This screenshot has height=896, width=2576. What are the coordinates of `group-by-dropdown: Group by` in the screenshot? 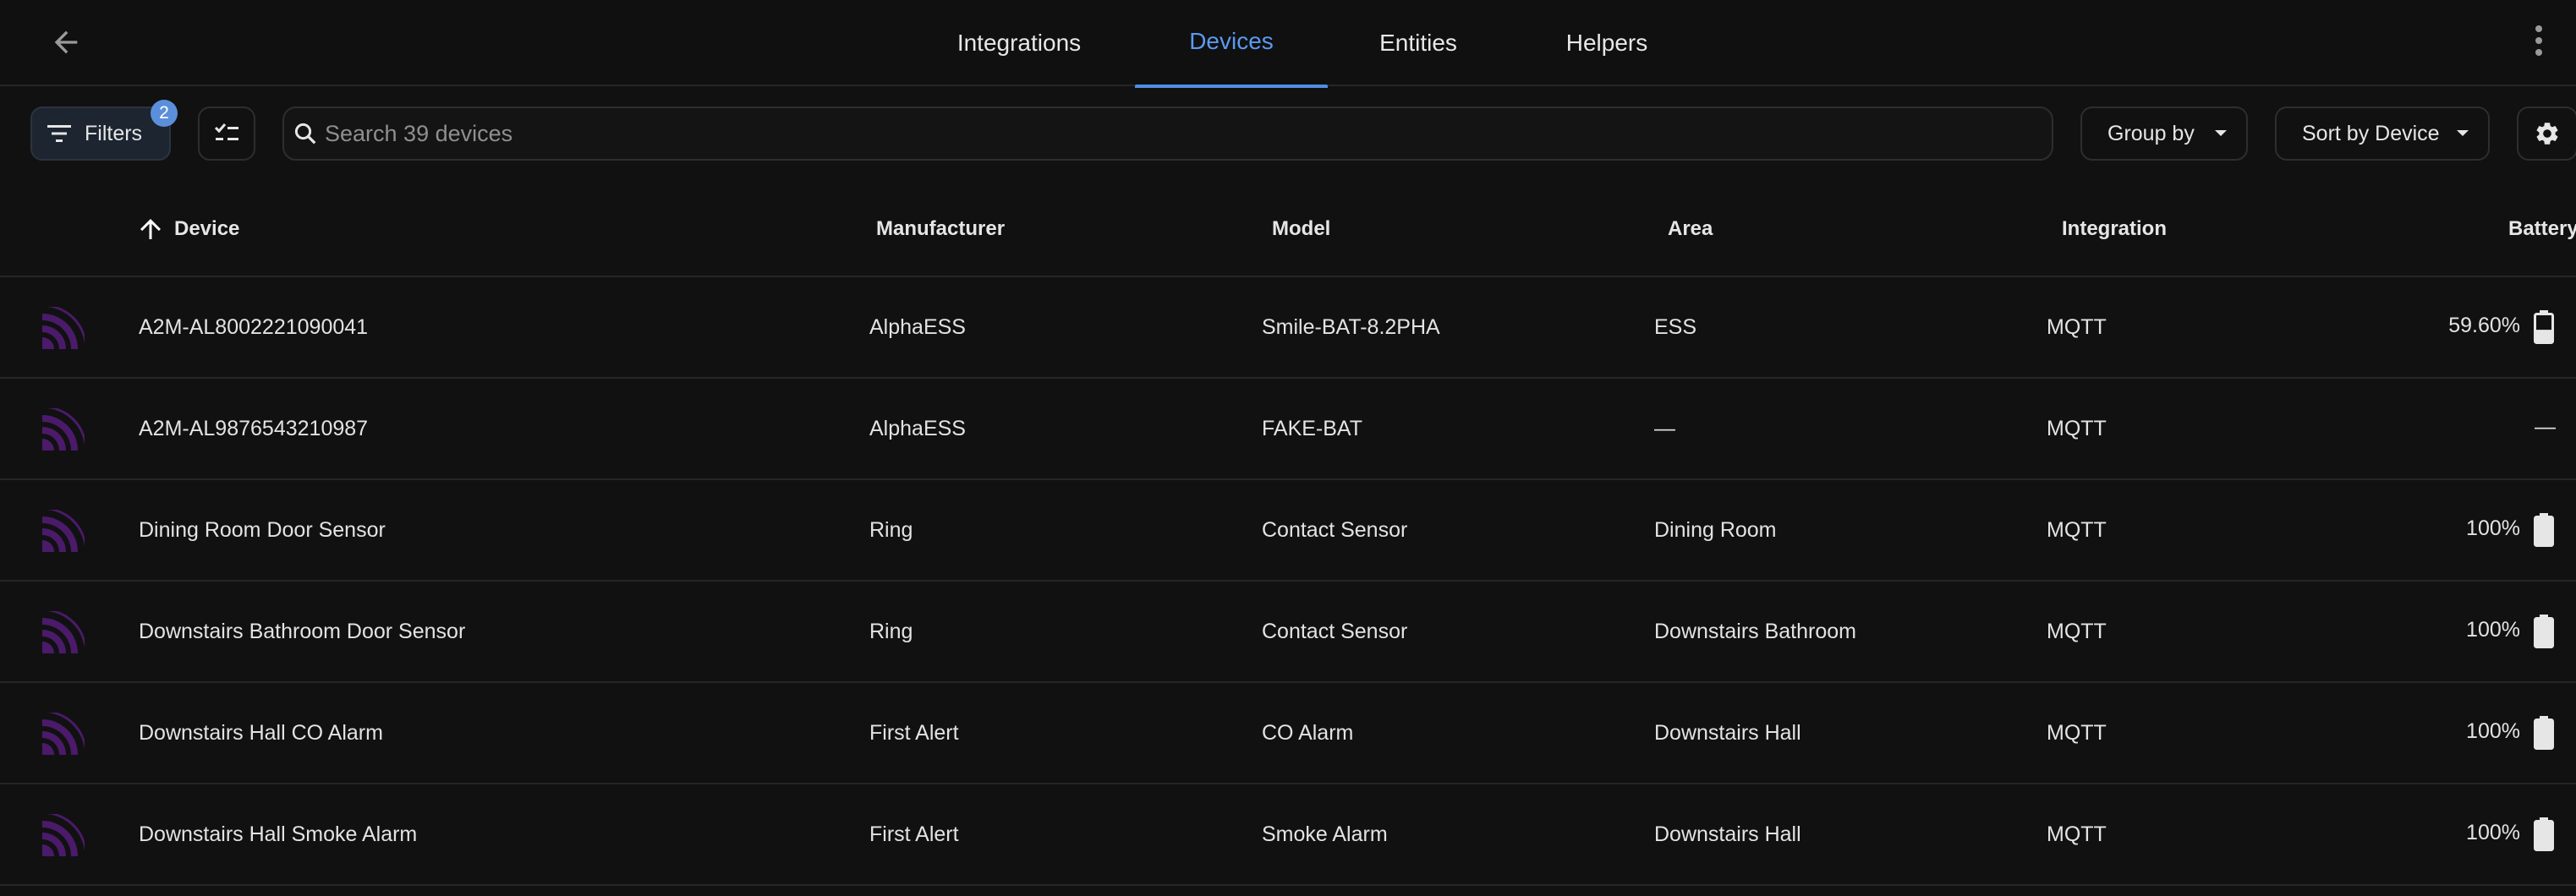 It's located at (2164, 134).